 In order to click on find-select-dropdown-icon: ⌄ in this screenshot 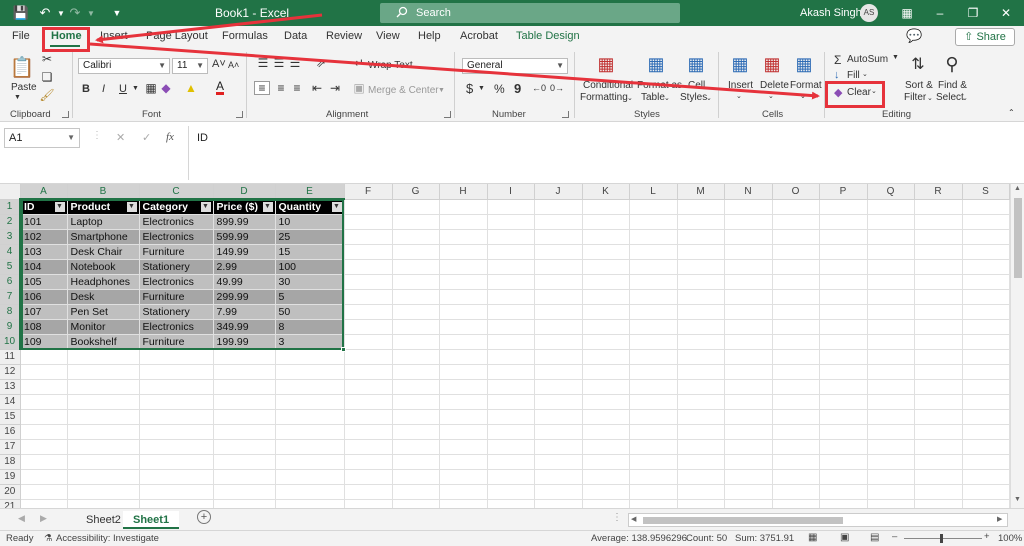, I will do `click(965, 98)`.